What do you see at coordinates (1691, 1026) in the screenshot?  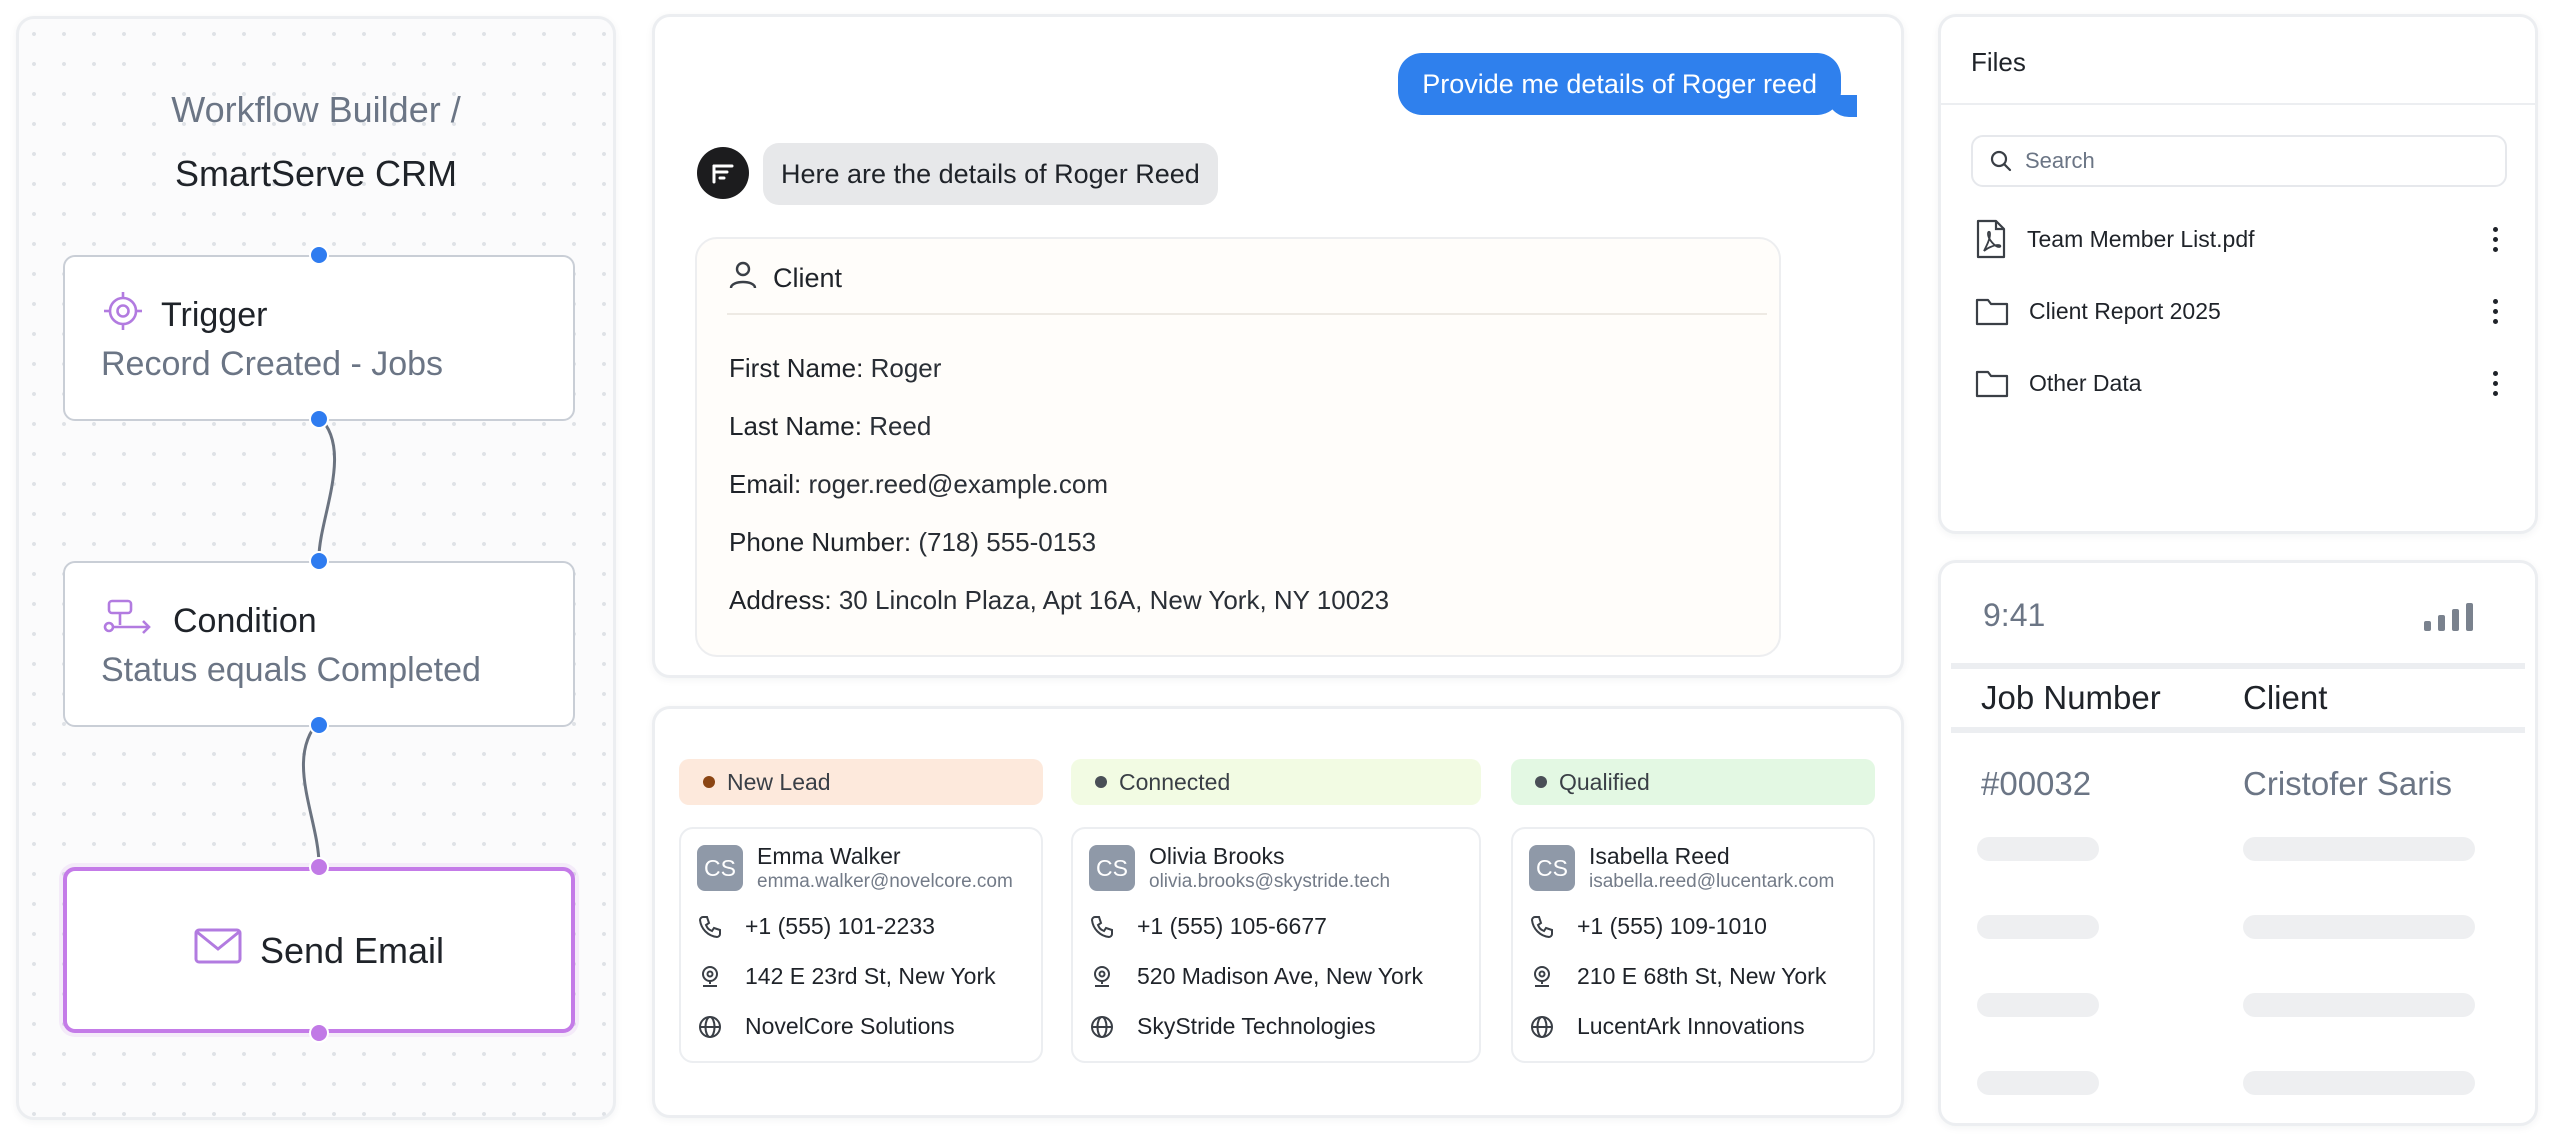 I see `lead-company: LucentArk Innovations` at bounding box center [1691, 1026].